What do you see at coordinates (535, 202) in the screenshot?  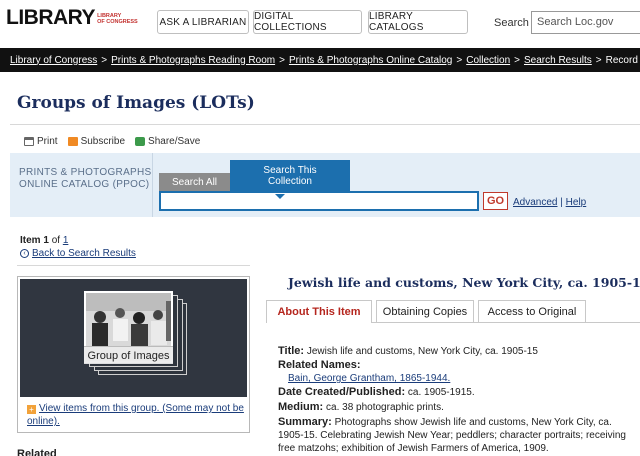 I see `advanced-search-link: Advanced` at bounding box center [535, 202].